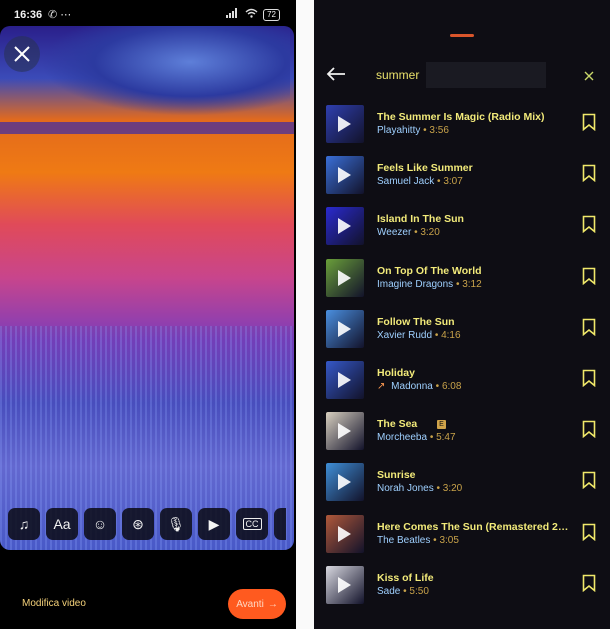 The image size is (610, 629). I want to click on song-title: The Sea, so click(397, 424).